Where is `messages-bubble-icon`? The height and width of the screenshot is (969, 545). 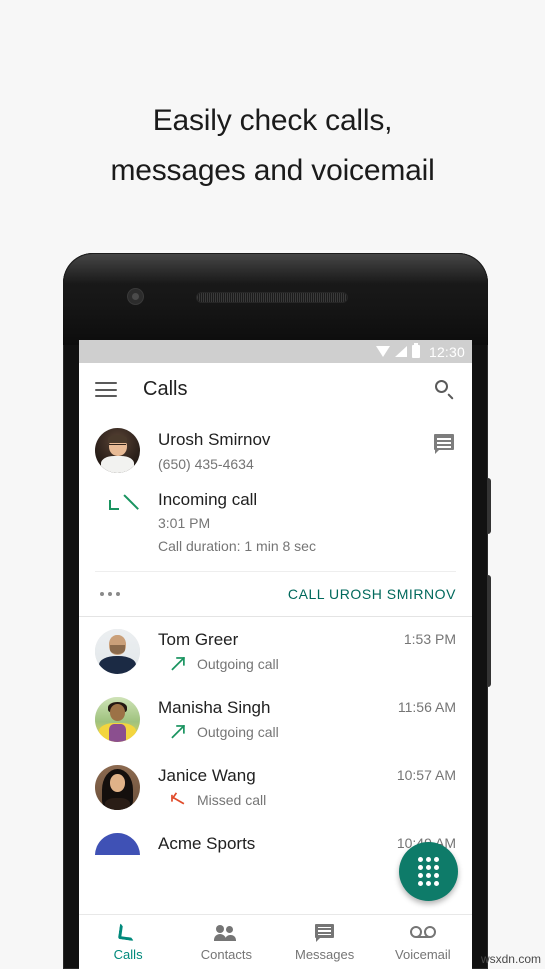
messages-bubble-icon is located at coordinates (324, 932).